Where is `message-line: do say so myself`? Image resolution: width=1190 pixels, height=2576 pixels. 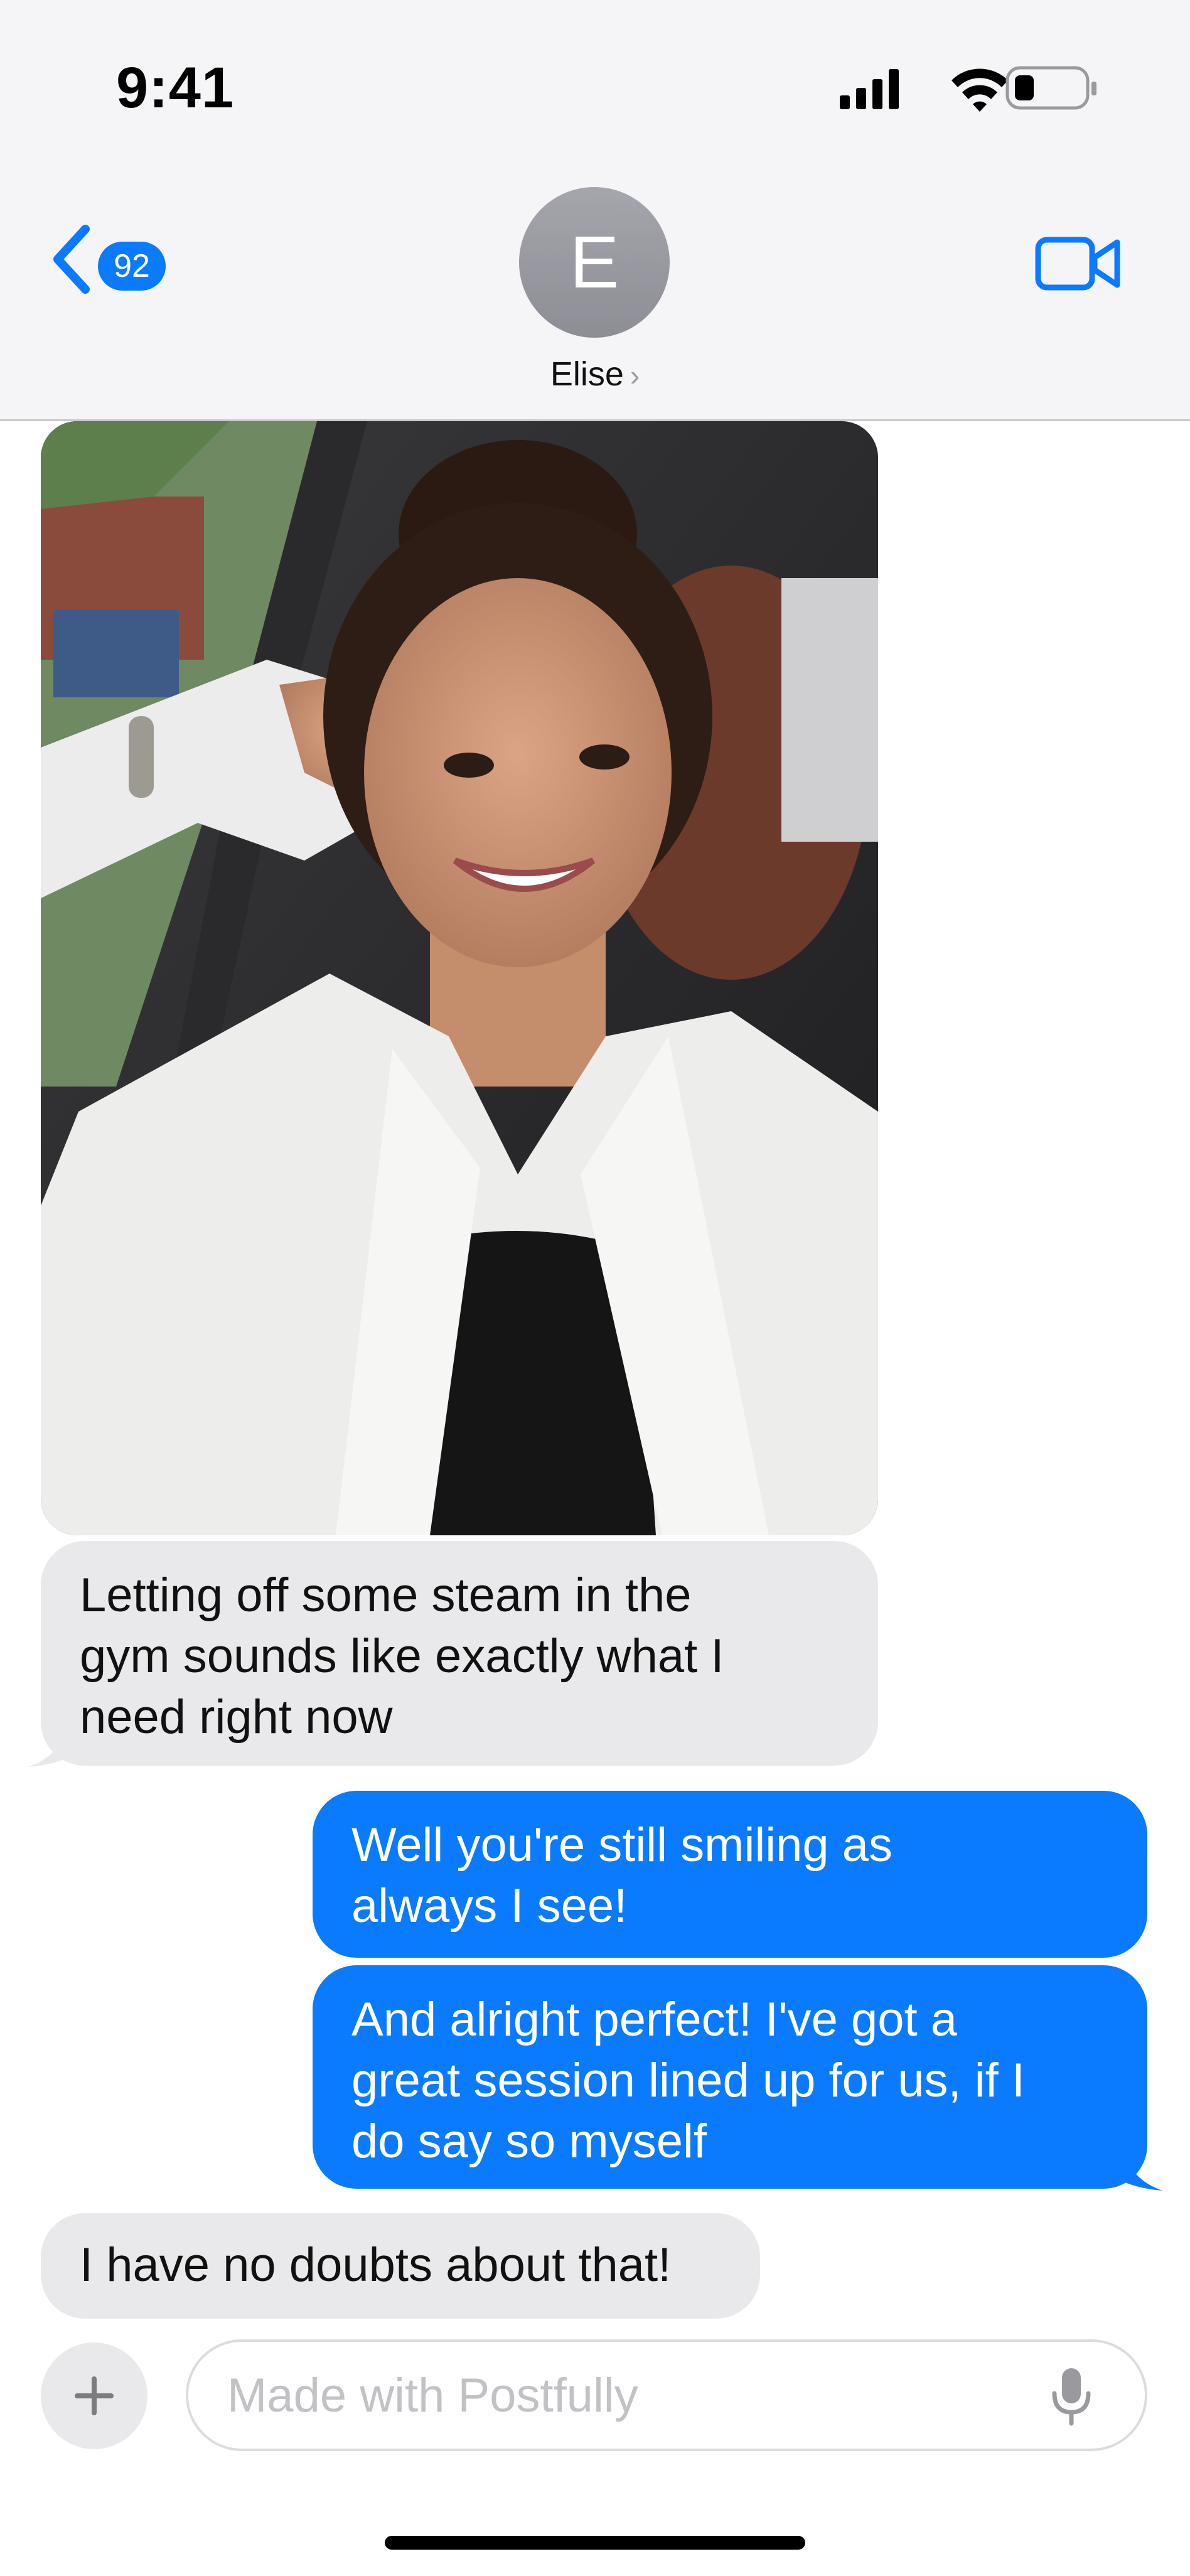 message-line: do say so myself is located at coordinates (529, 2141).